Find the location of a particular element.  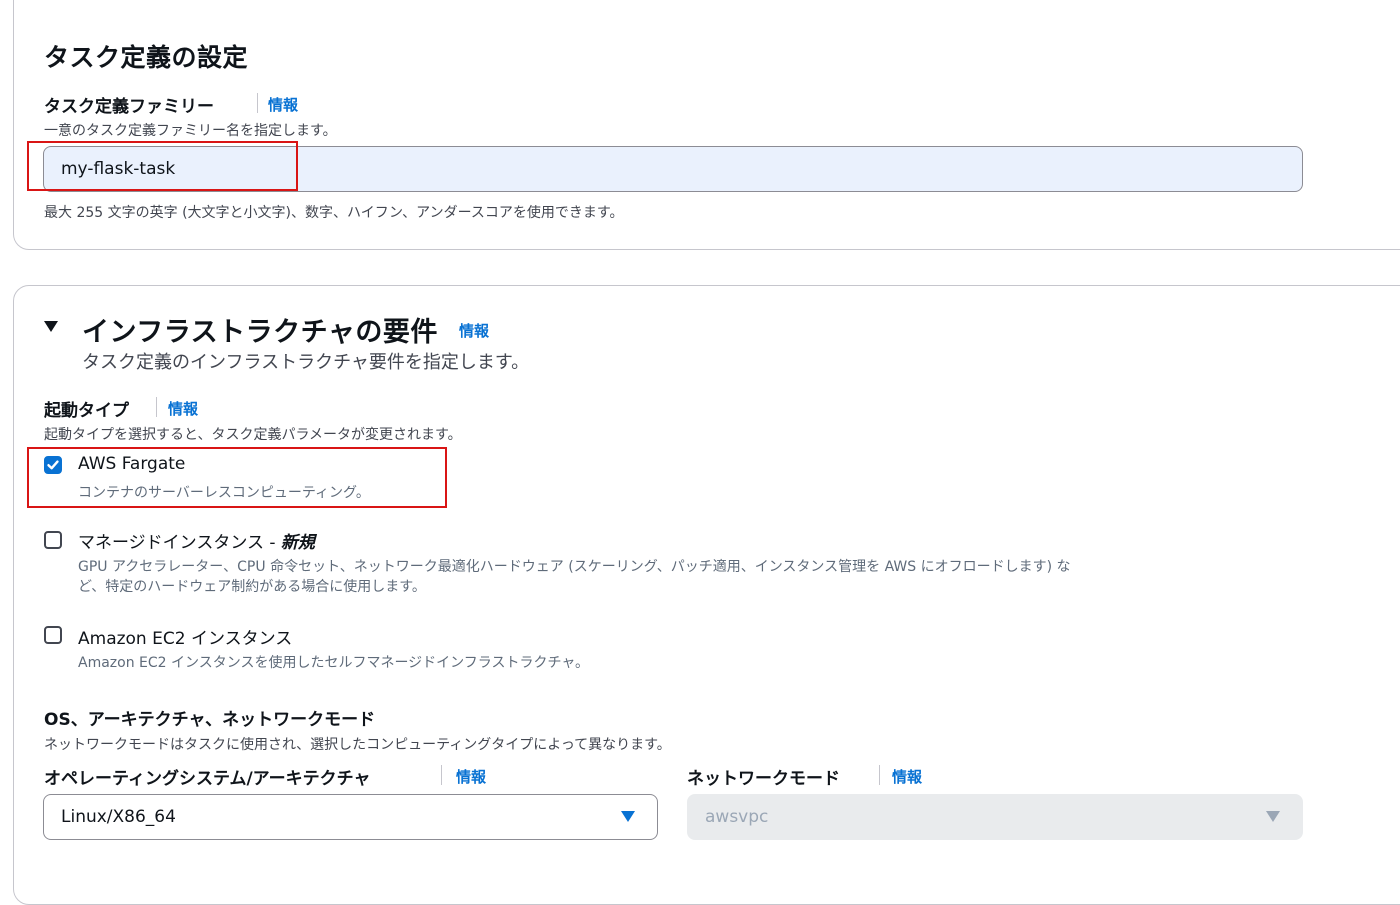

family-description: 一意のタスク定義ファミリー名を指定します。 is located at coordinates (190, 131).